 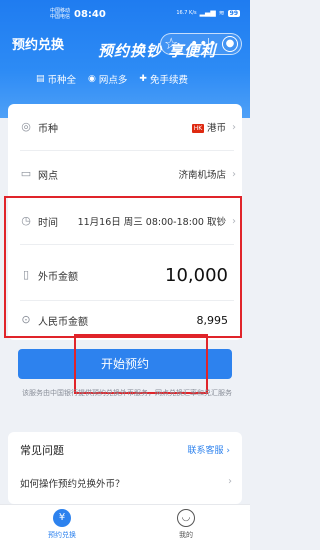 I want to click on carrier-info: 中国移动 中国电信, so click(x=60, y=14).